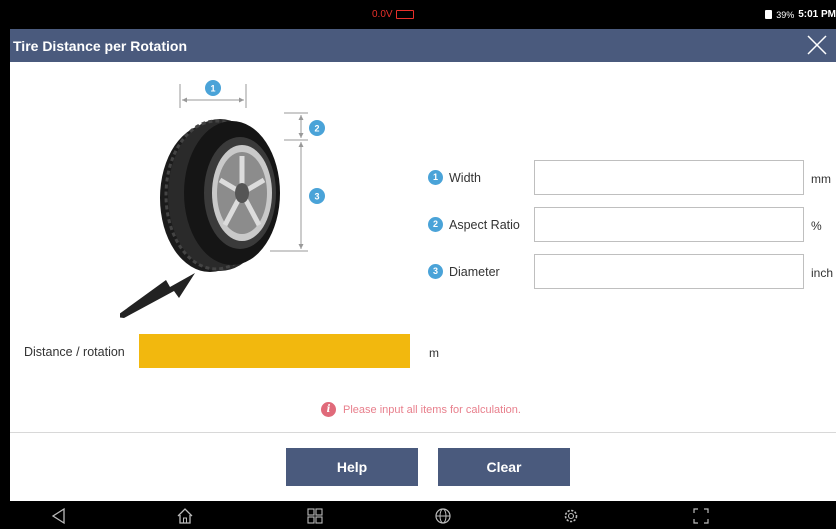 Image resolution: width=836 pixels, height=529 pixels. What do you see at coordinates (212, 89) in the screenshot?
I see `svg-text: 1` at bounding box center [212, 89].